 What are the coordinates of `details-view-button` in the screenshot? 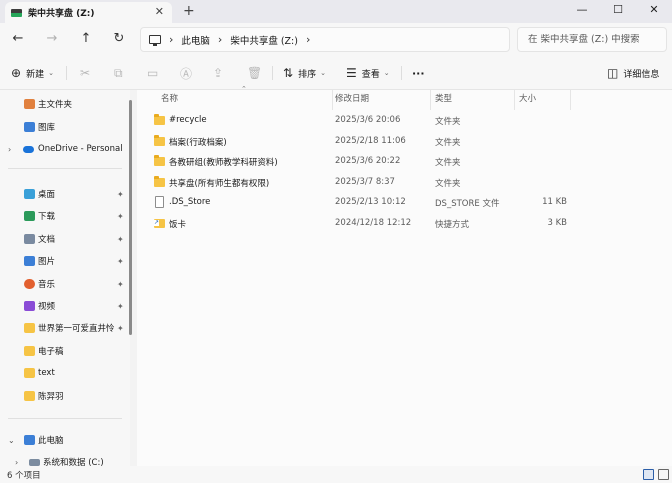 It's located at (648, 474).